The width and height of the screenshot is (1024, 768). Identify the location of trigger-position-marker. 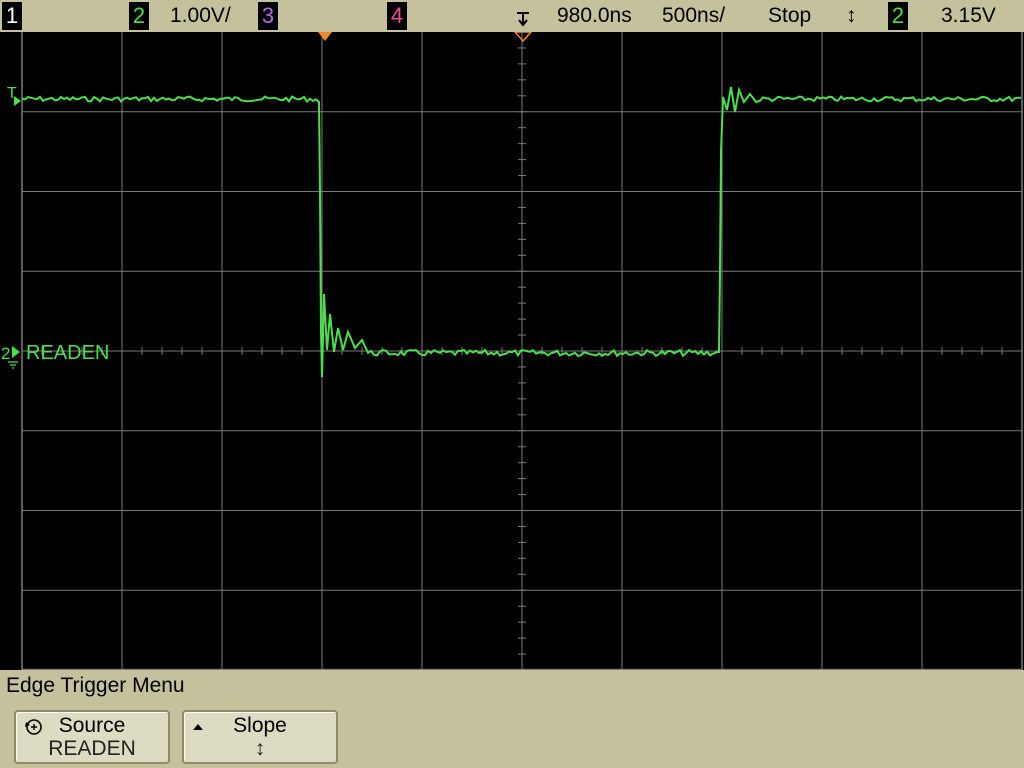
(325, 36).